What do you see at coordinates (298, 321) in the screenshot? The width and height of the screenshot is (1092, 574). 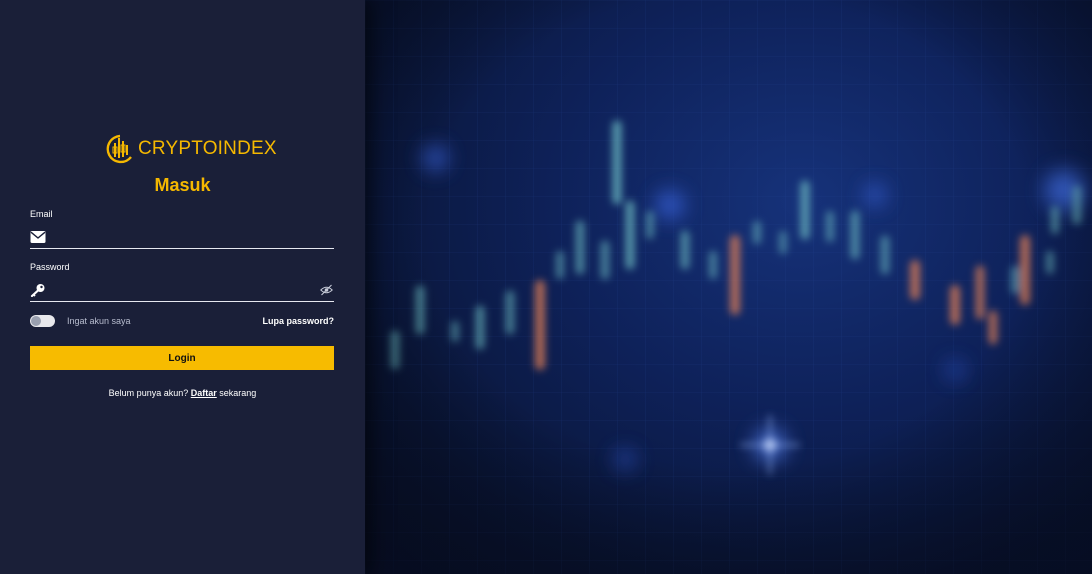 I see `forgot-password-link: Lupa password?` at bounding box center [298, 321].